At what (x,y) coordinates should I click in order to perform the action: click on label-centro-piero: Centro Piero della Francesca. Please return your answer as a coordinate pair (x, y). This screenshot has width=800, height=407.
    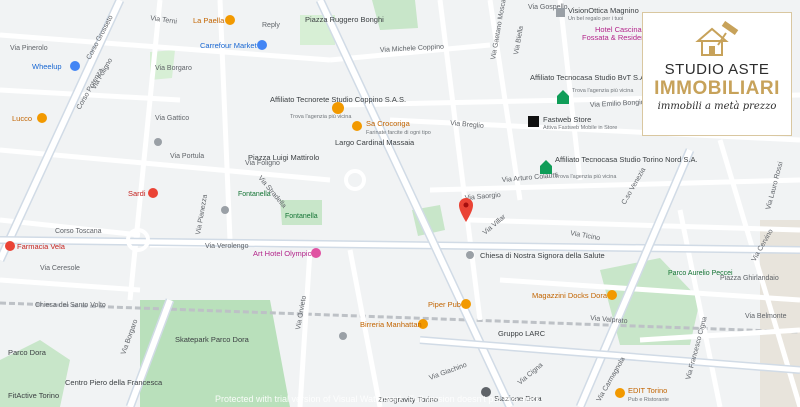
    Looking at the image, I should click on (114, 382).